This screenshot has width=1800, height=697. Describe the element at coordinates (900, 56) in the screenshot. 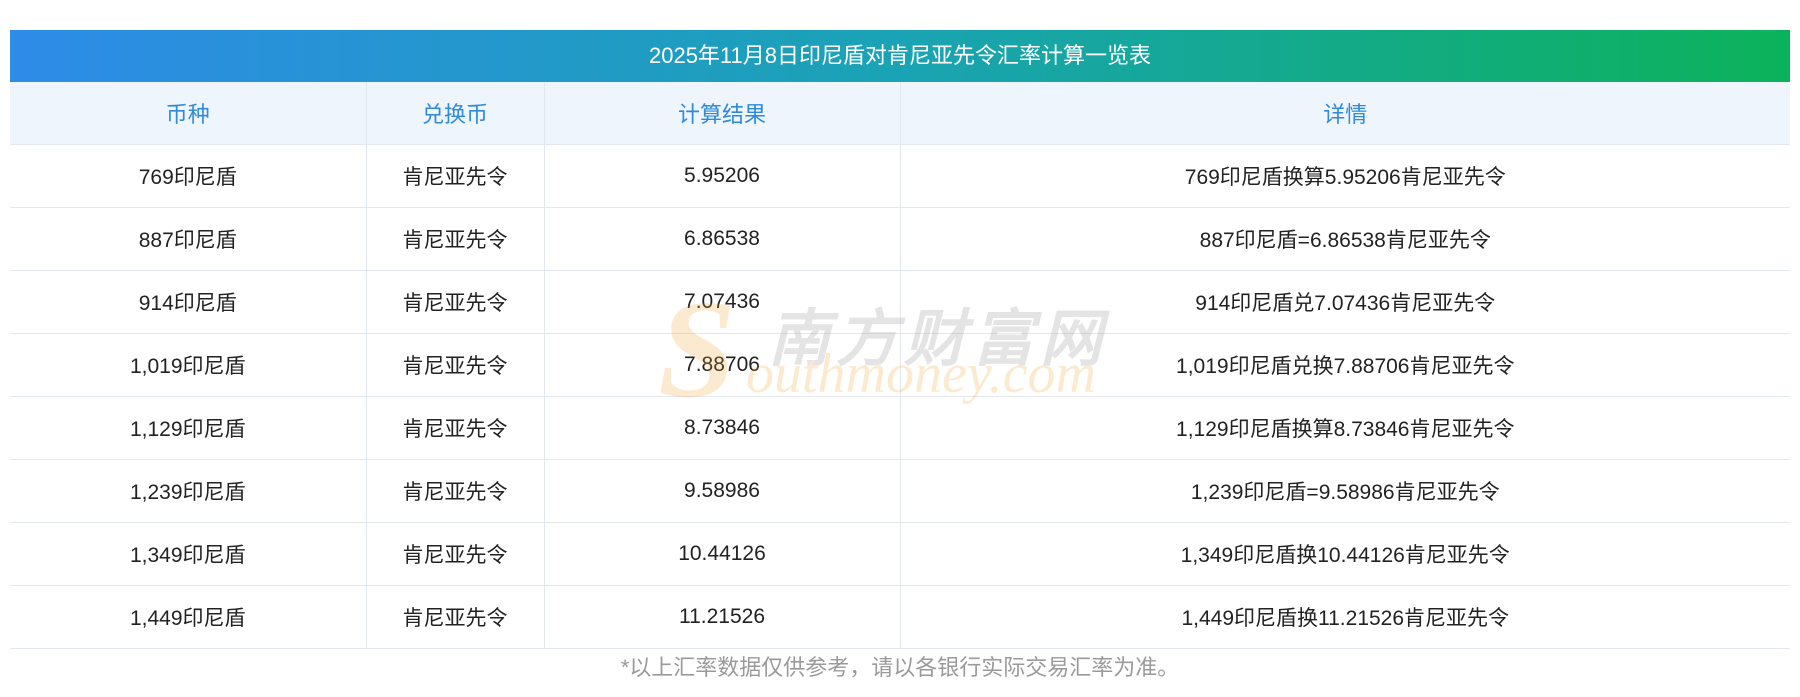

I see `table-title: 2025年11月8日印尼盾对肯尼亚先令汇率计算一览表` at that location.